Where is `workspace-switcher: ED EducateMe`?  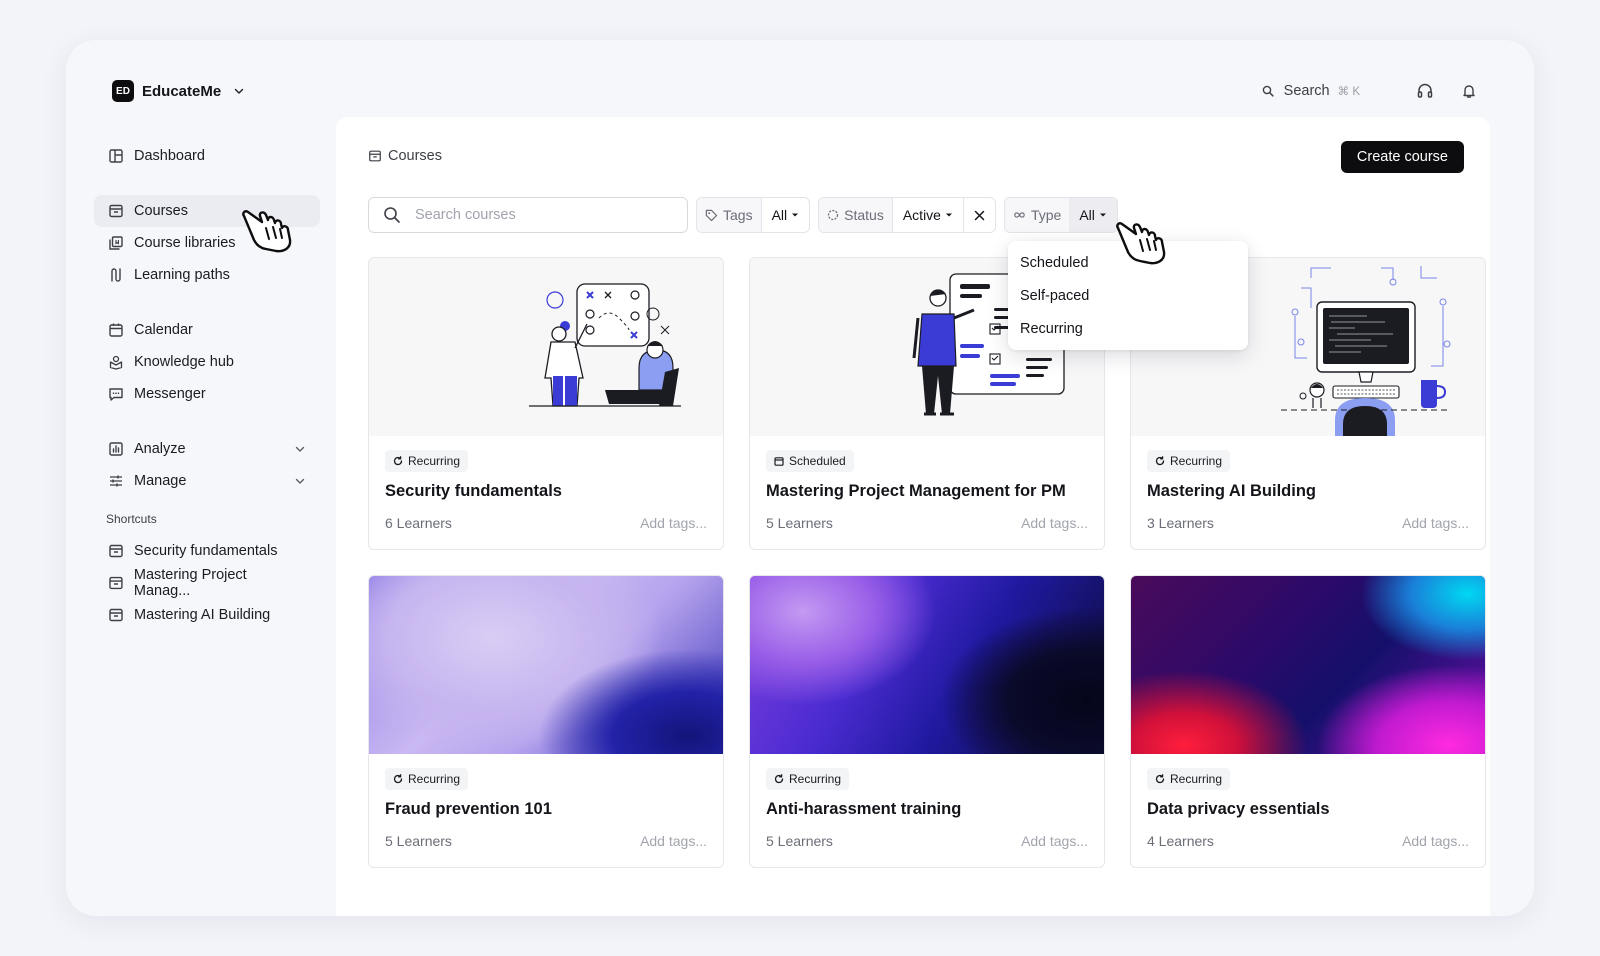
workspace-switcher: ED EducateMe is located at coordinates (178, 91).